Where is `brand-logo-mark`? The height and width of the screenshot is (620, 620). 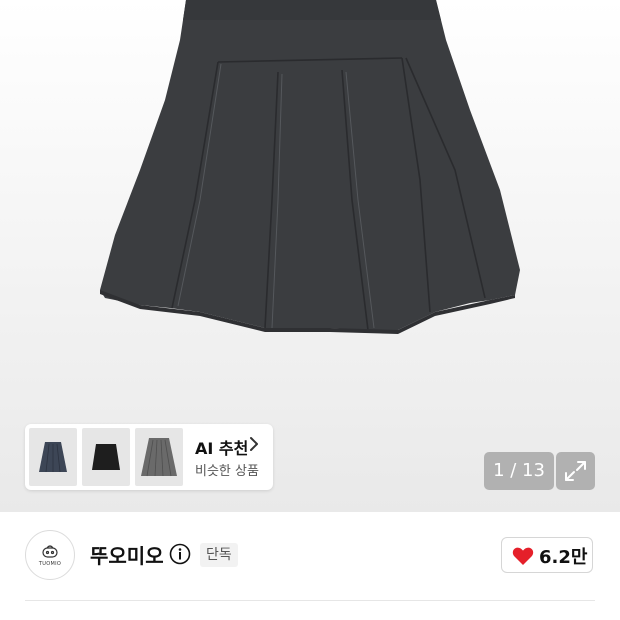
brand-logo-mark is located at coordinates (50, 551).